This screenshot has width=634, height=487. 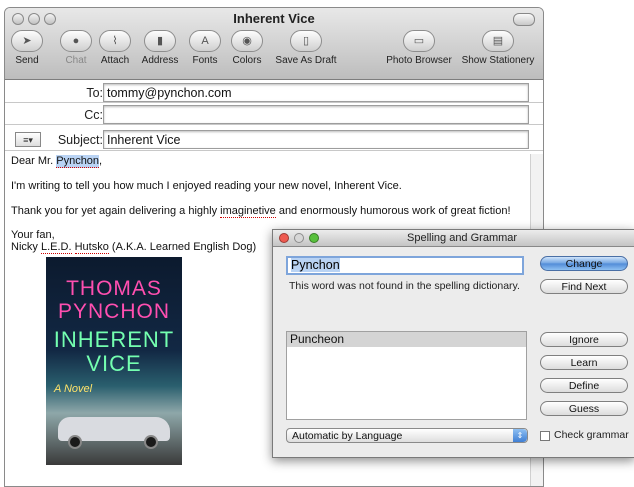 I want to click on chevron-updown-icon: ⇕, so click(x=520, y=435).